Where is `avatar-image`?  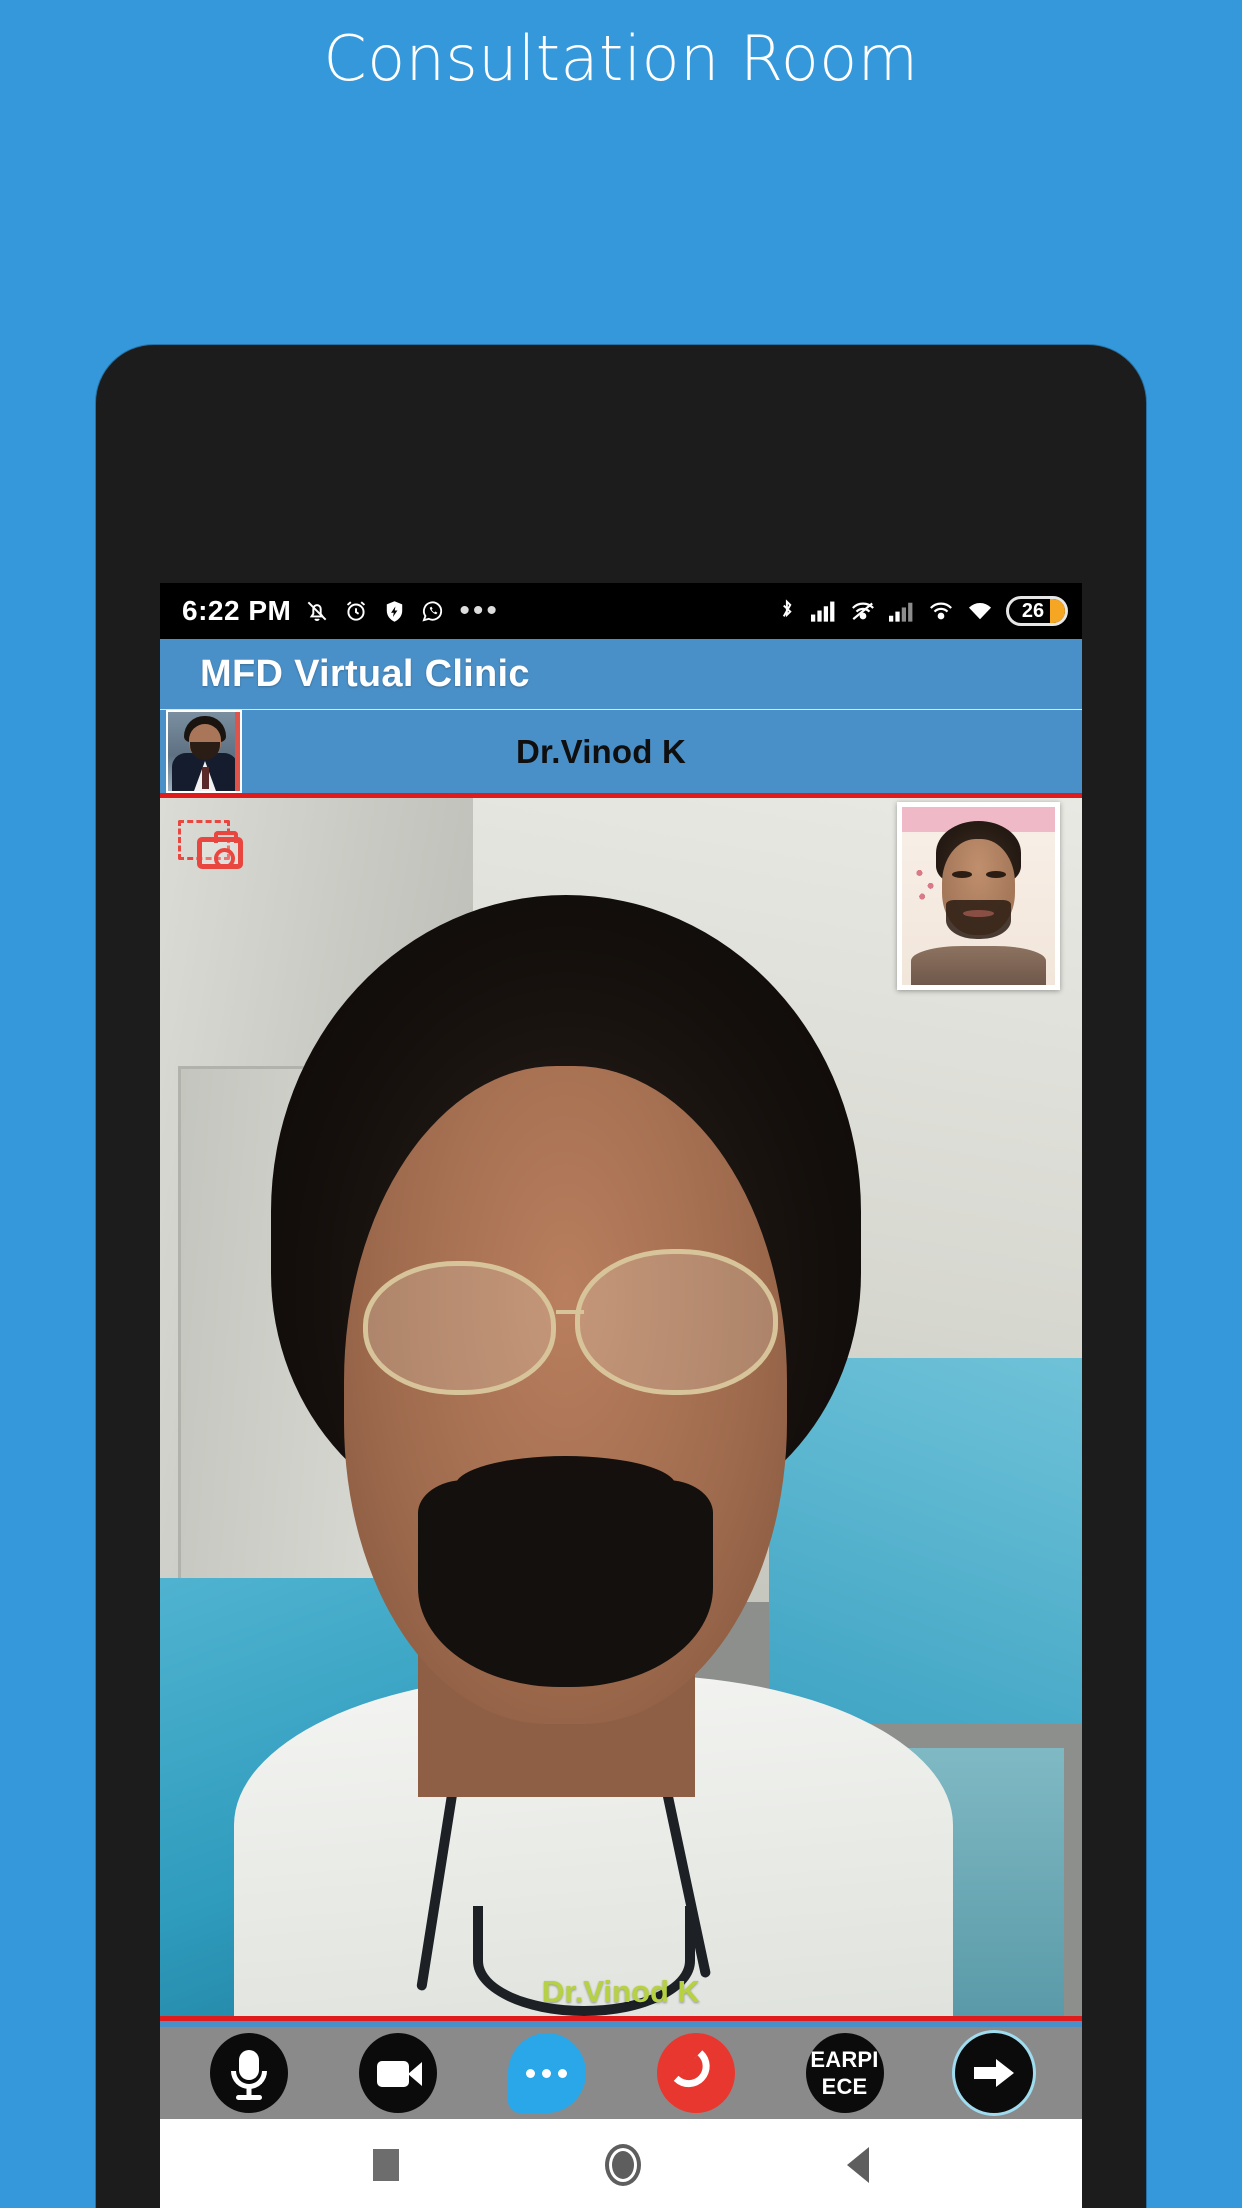 avatar-image is located at coordinates (204, 751).